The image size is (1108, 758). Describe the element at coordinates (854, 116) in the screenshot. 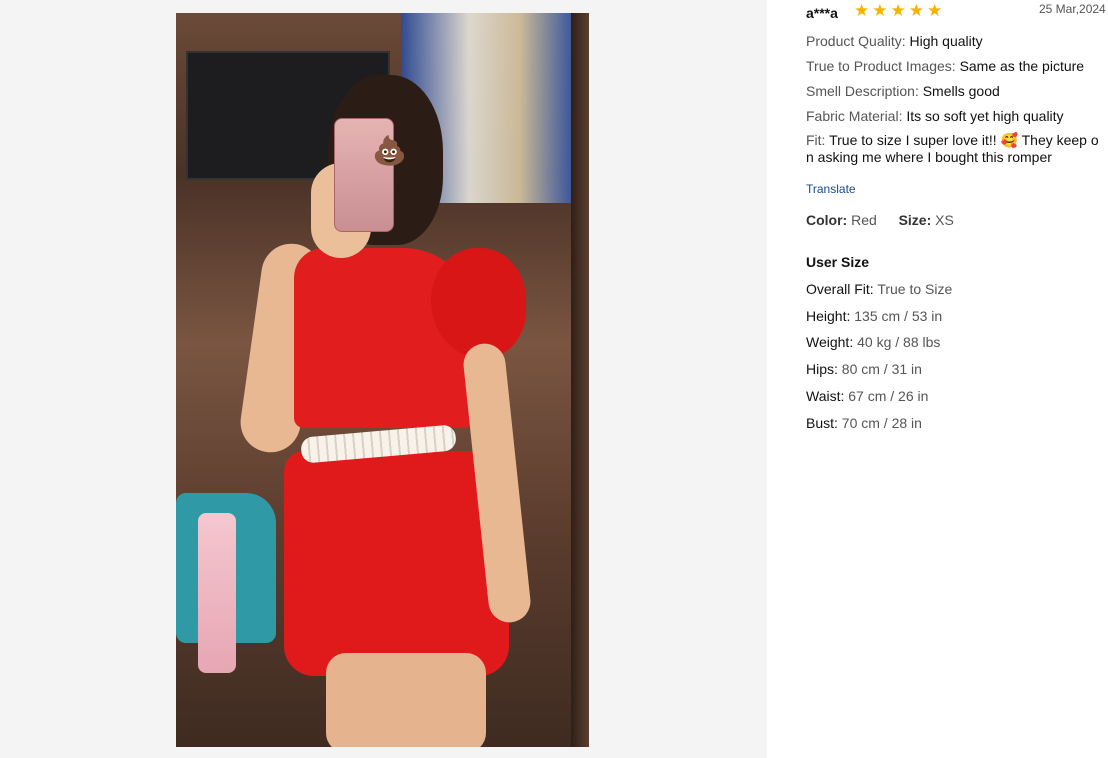

I see `attr-label: Fabric Material:` at that location.